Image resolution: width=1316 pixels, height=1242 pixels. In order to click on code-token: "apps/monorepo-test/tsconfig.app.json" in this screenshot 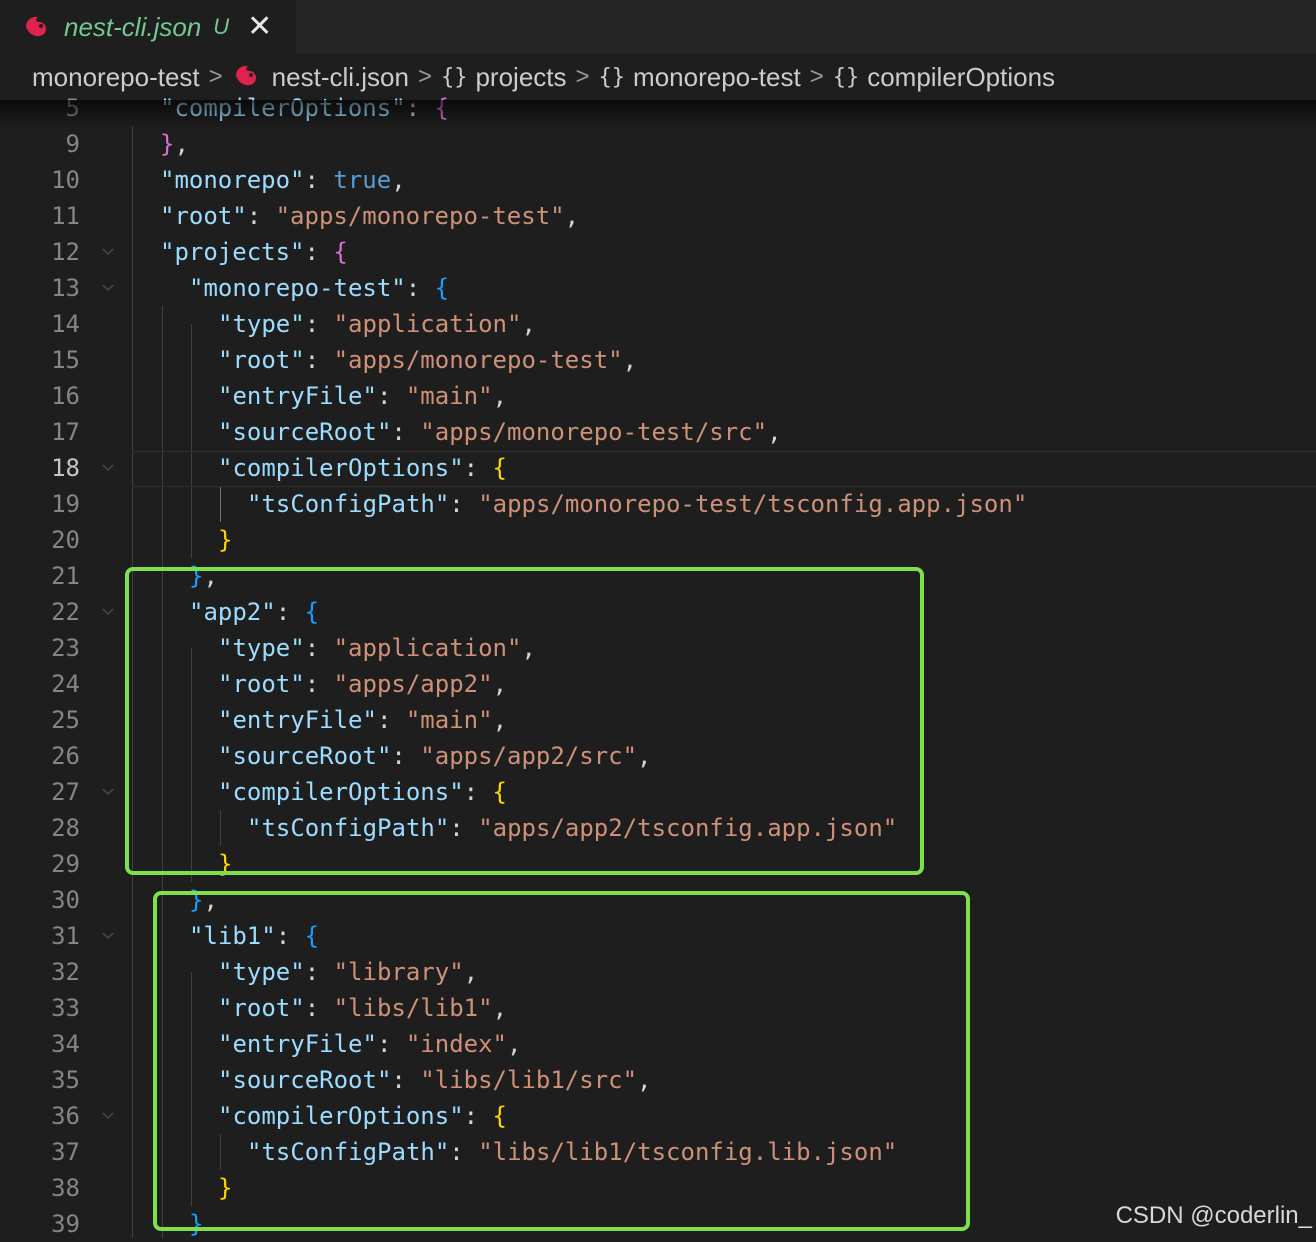, I will do `click(753, 504)`.